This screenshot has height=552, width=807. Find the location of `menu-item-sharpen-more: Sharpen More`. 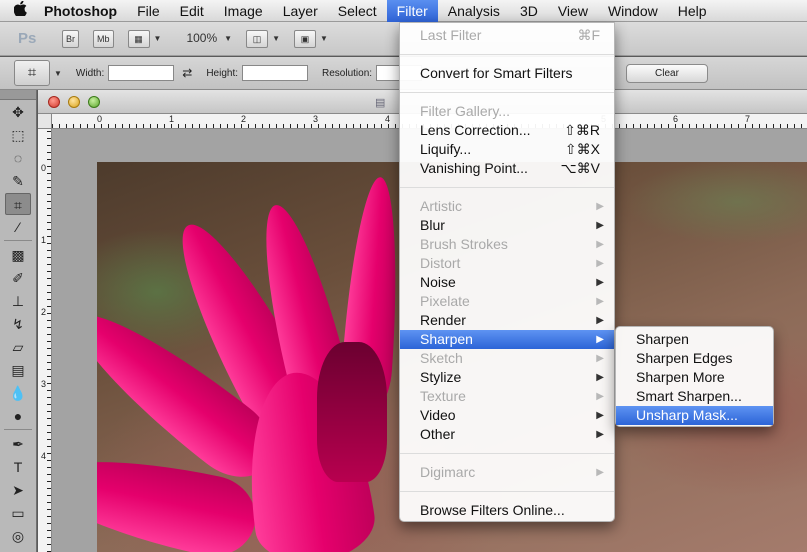

menu-item-sharpen-more: Sharpen More is located at coordinates (694, 377).